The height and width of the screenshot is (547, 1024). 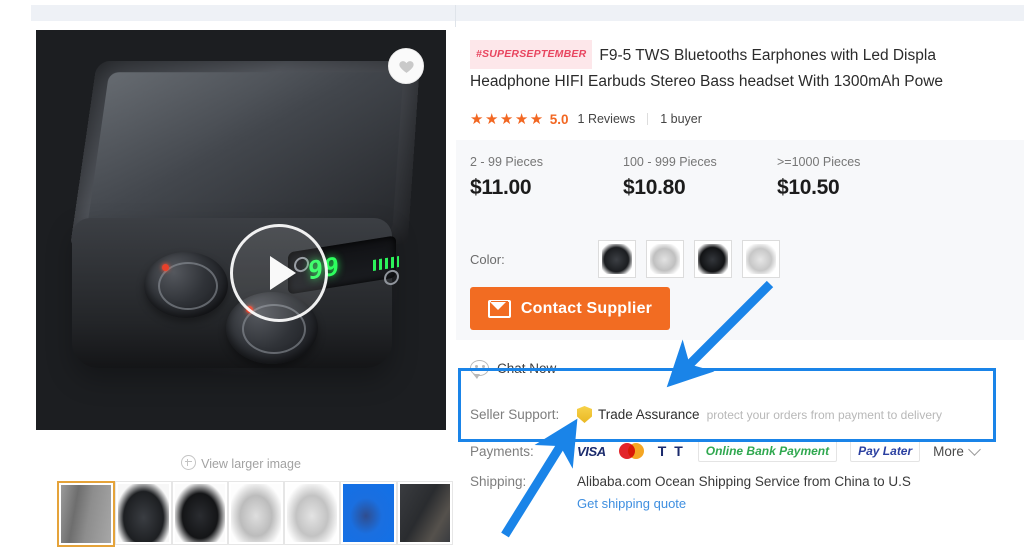 I want to click on charging-case-lid, so click(x=245, y=152).